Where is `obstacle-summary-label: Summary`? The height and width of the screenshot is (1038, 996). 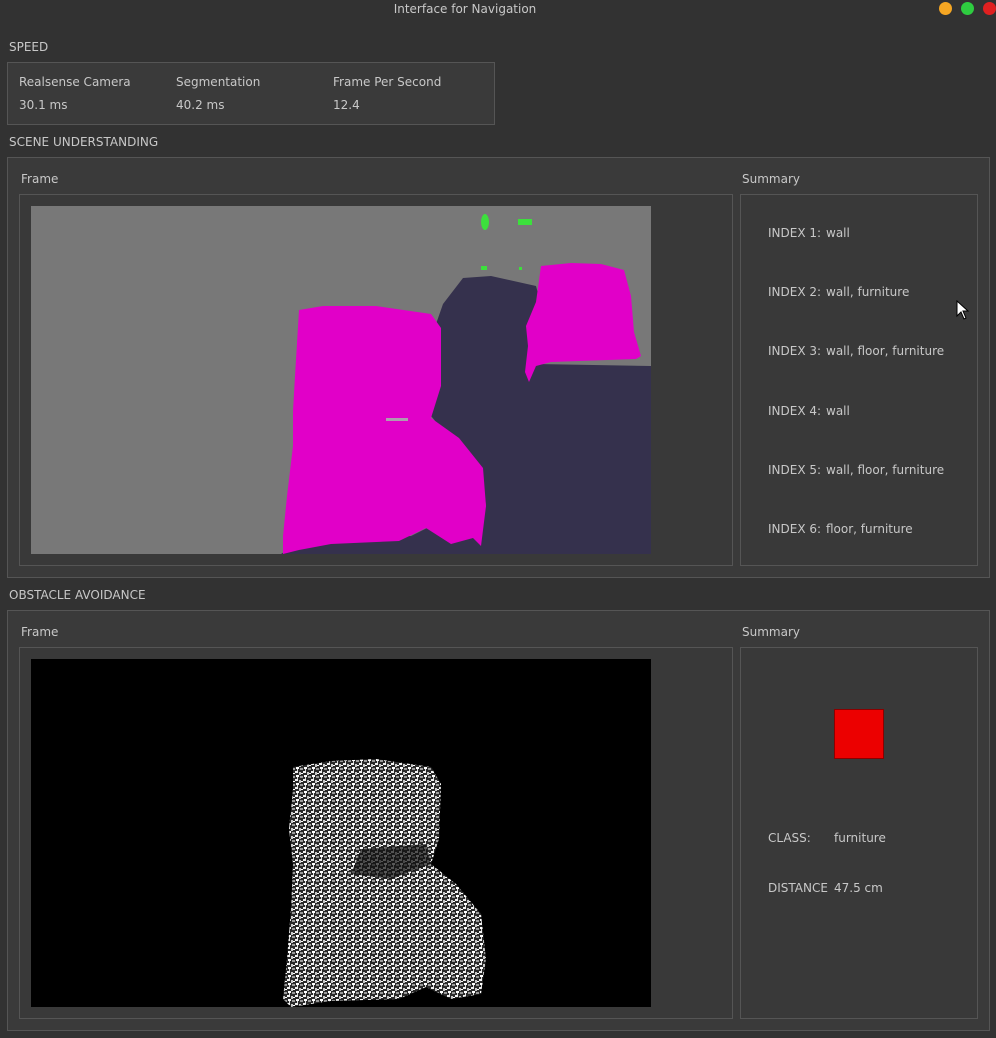
obstacle-summary-label: Summary is located at coordinates (771, 632).